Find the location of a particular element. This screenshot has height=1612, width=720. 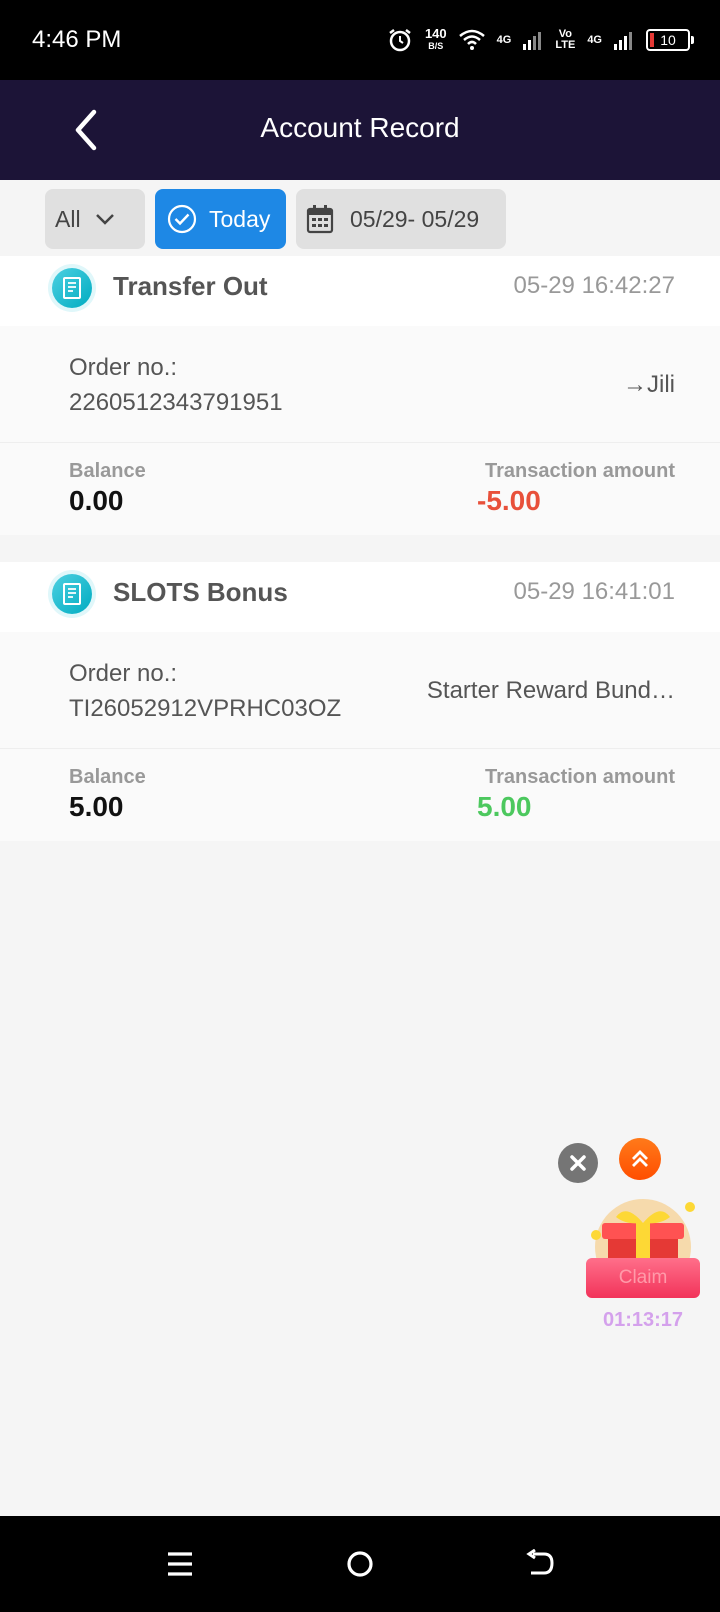

chevron-down-icon is located at coordinates (104, 219).